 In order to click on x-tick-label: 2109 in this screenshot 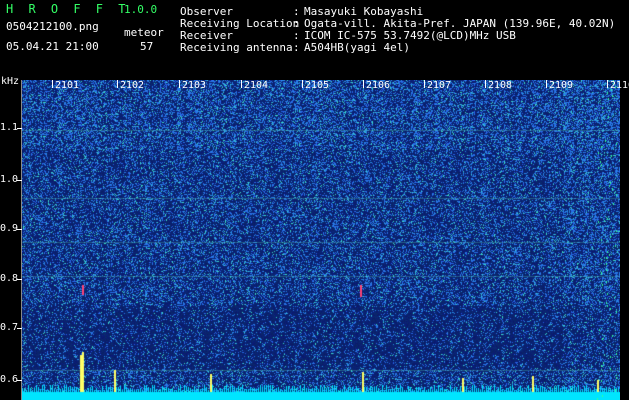, I will do `click(561, 85)`.